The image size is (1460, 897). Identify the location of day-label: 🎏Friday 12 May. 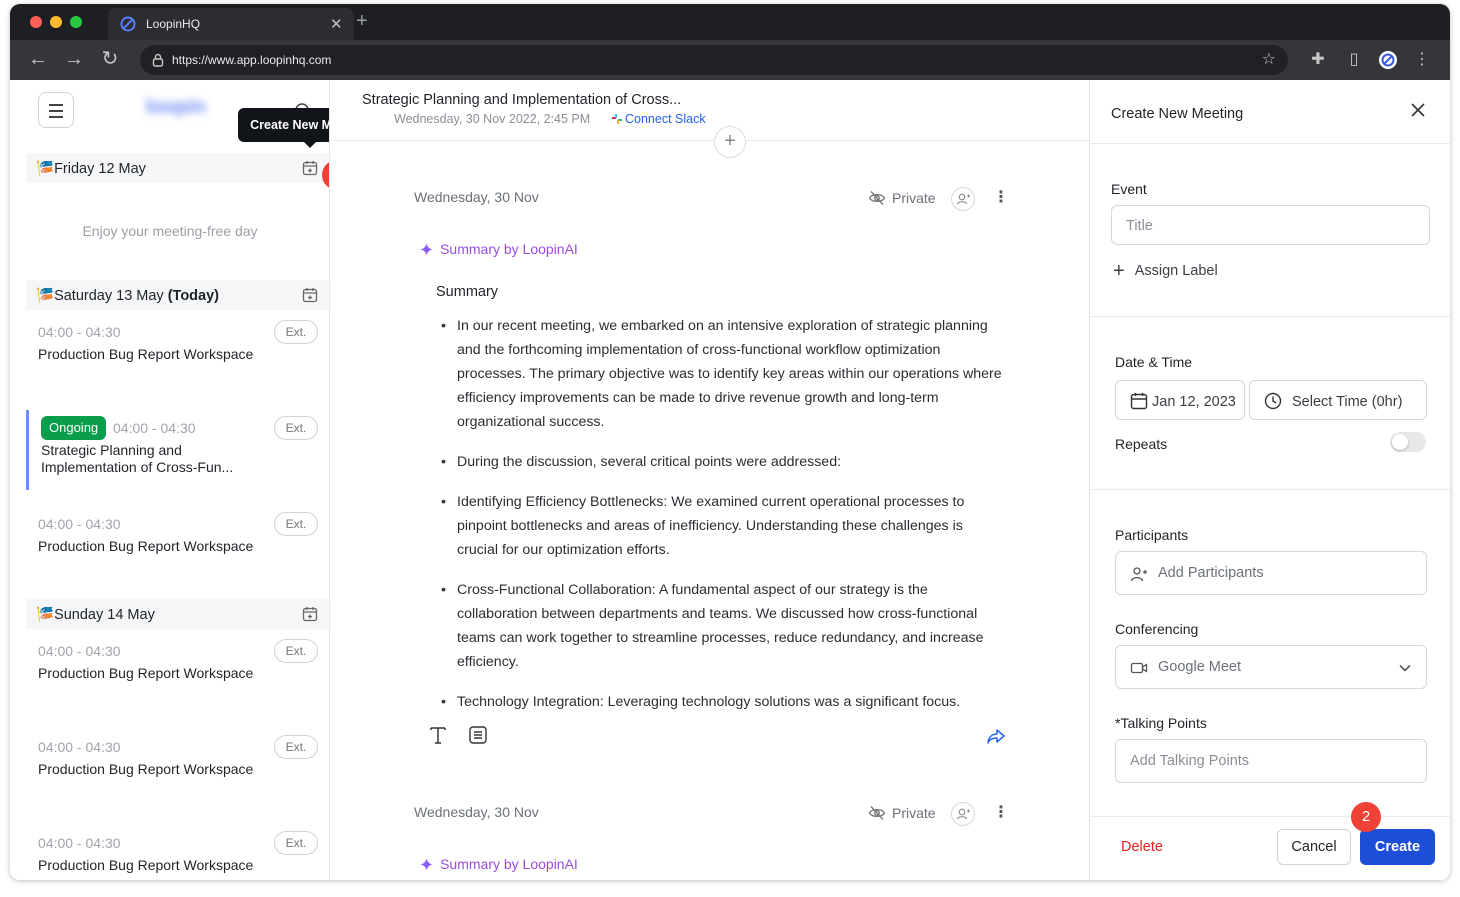
(91, 169).